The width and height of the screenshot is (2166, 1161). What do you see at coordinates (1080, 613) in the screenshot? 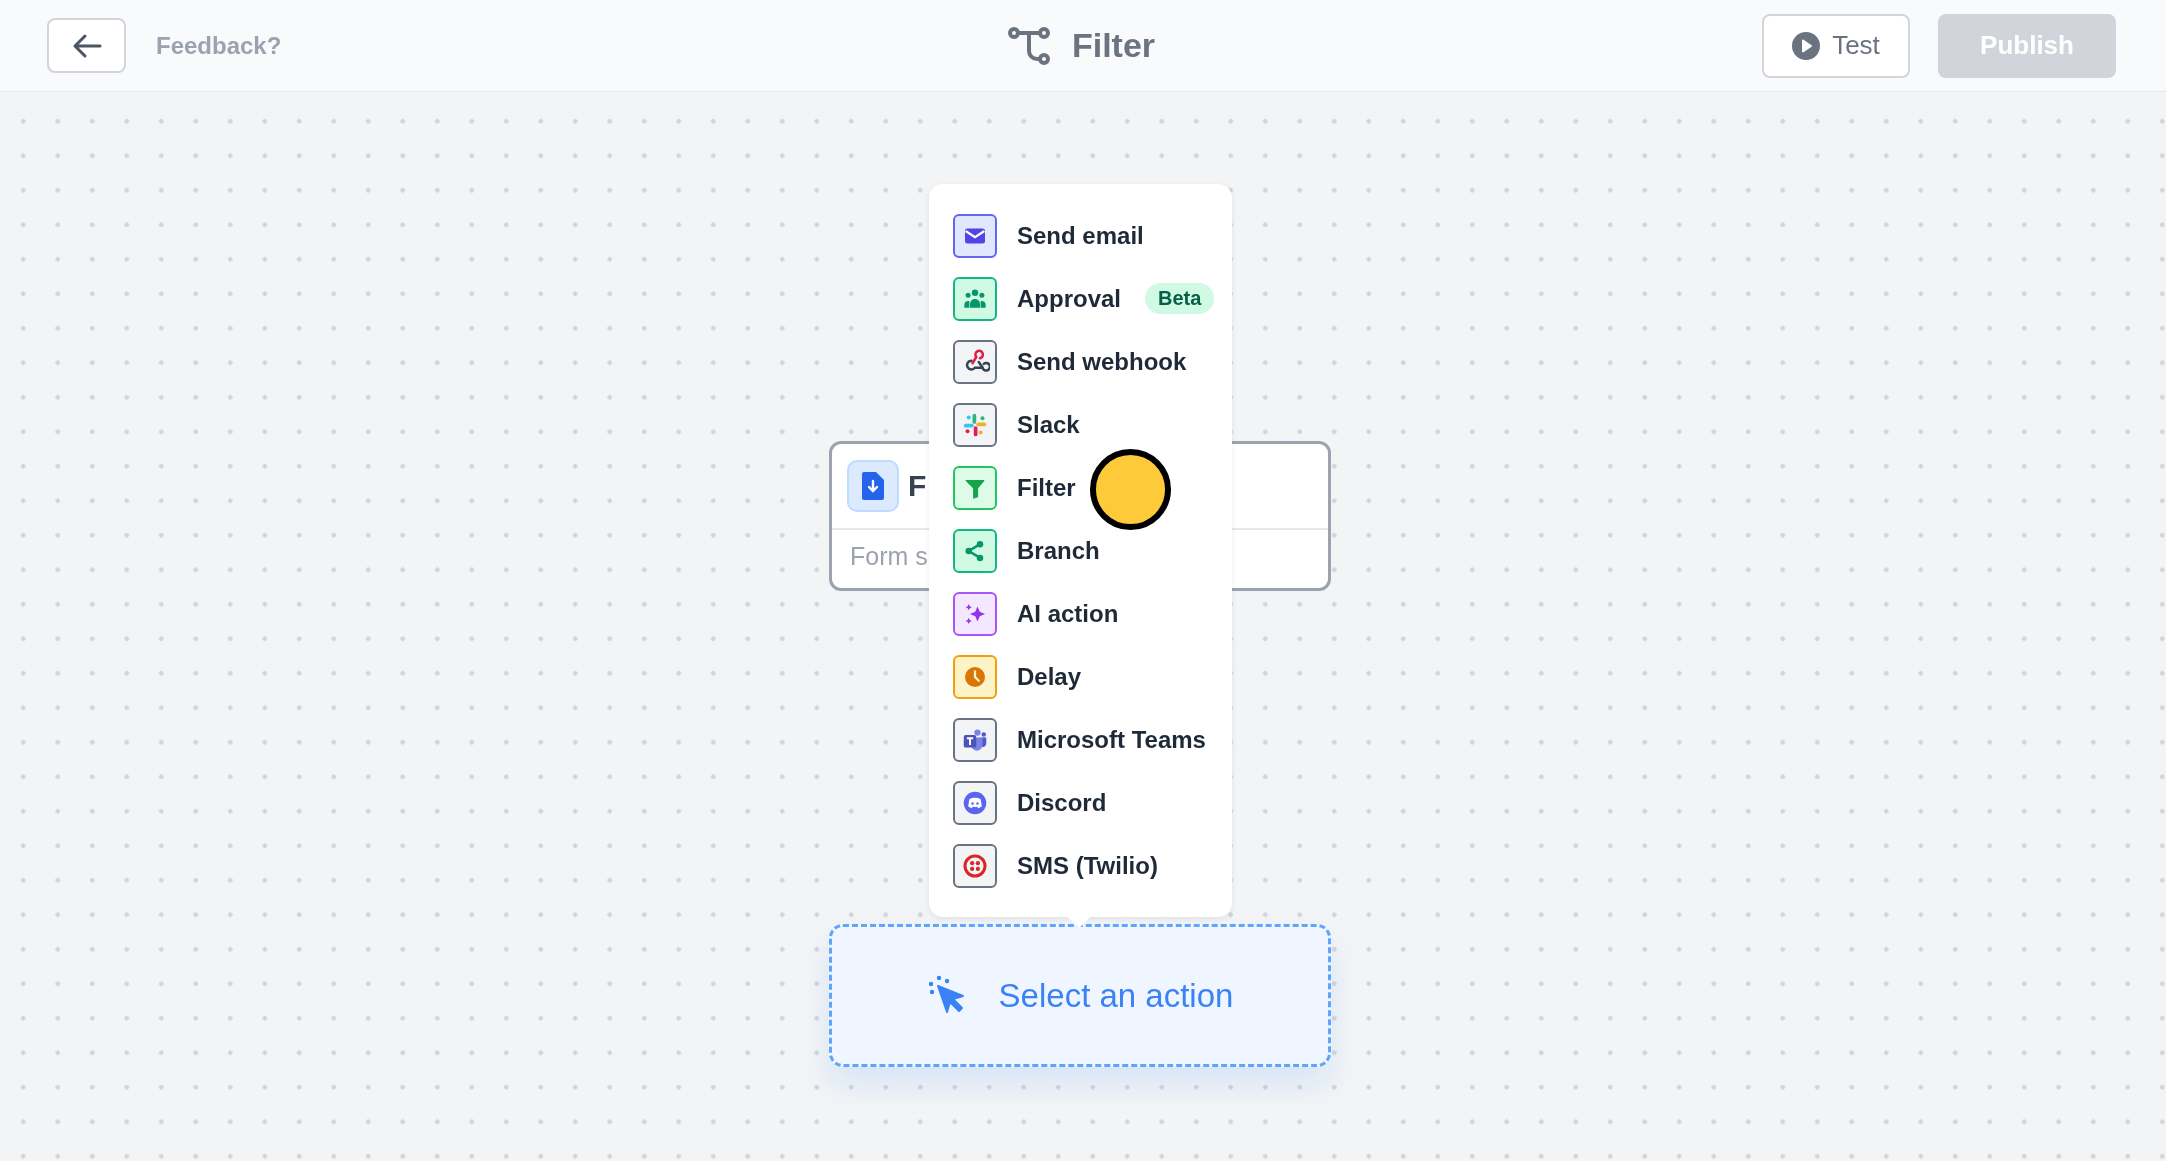
I see `menu-item: AI action` at bounding box center [1080, 613].